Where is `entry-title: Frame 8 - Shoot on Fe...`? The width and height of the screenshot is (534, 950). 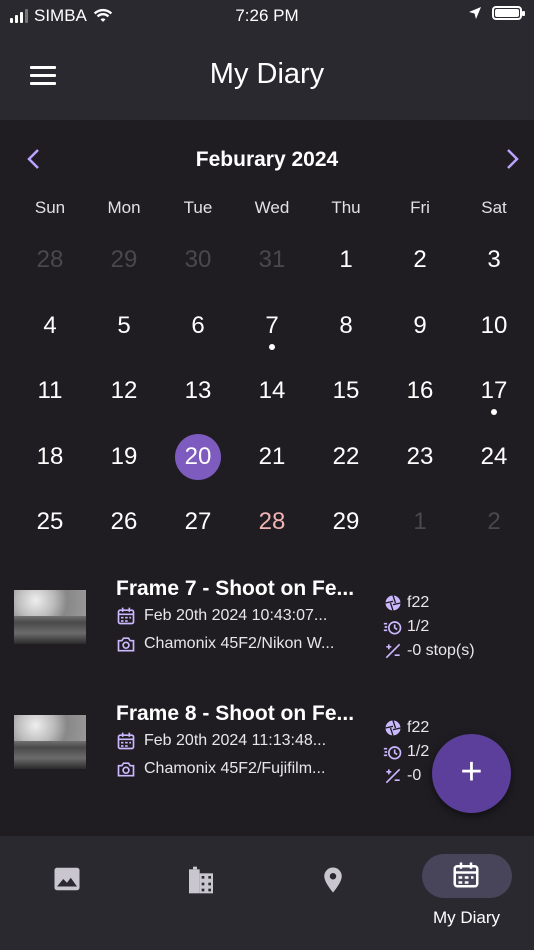
entry-title: Frame 8 - Shoot on Fe... is located at coordinates (235, 713).